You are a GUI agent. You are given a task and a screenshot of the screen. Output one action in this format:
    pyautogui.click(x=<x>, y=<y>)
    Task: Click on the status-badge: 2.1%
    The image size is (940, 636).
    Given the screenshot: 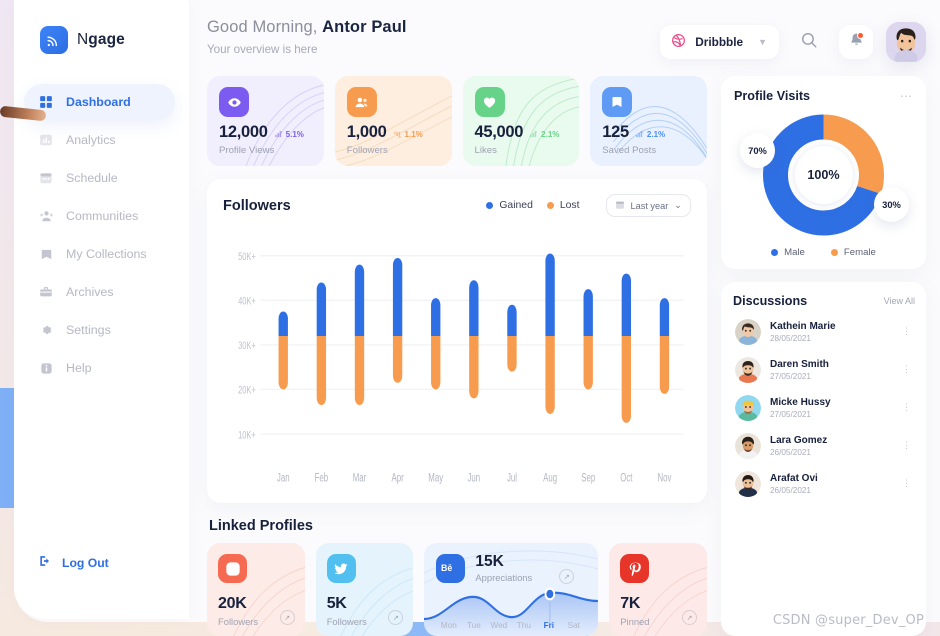 What is the action you would take?
    pyautogui.click(x=650, y=134)
    